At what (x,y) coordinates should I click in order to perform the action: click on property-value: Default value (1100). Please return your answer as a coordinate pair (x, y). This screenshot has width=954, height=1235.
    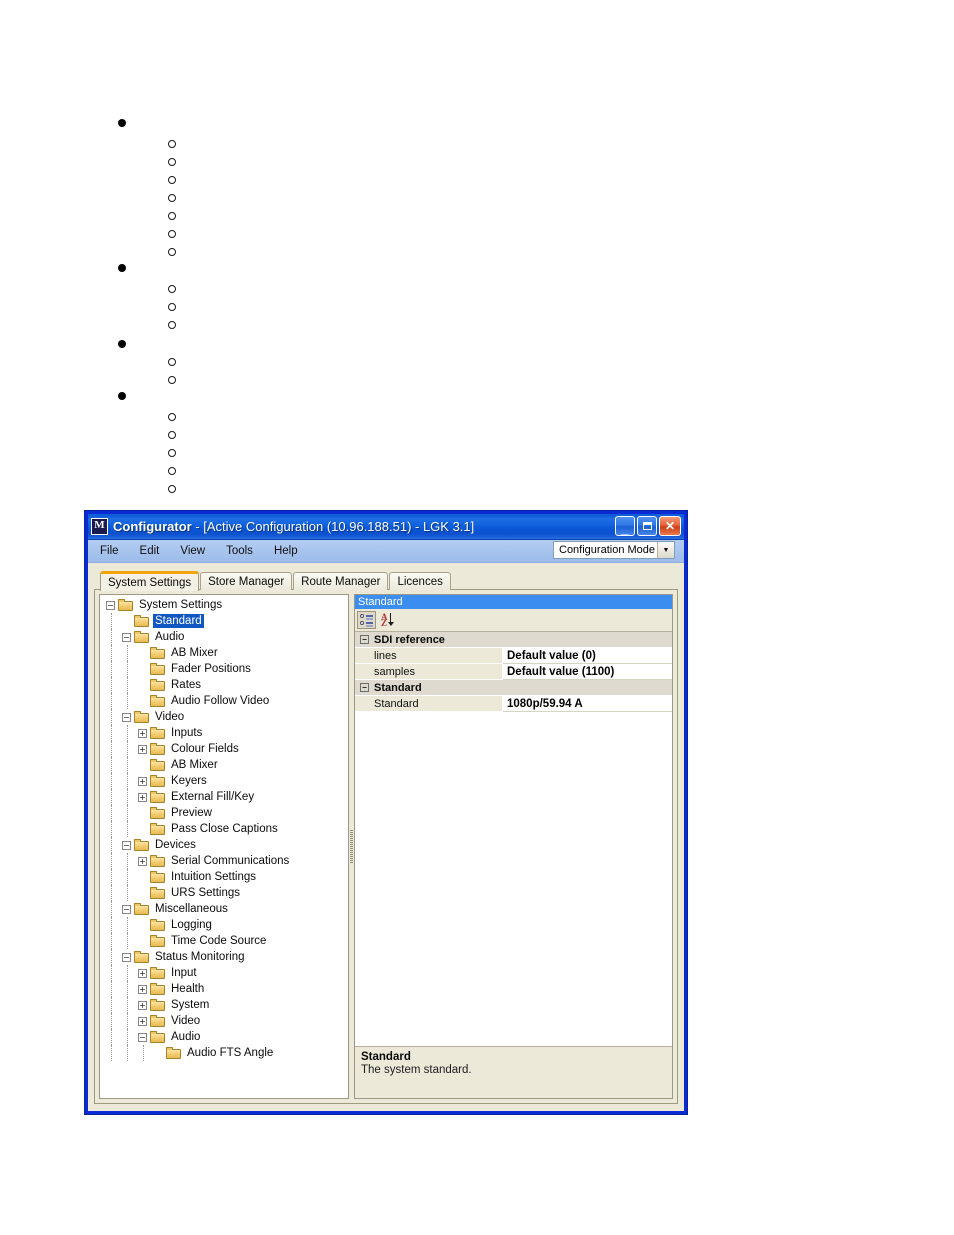
    Looking at the image, I should click on (587, 672).